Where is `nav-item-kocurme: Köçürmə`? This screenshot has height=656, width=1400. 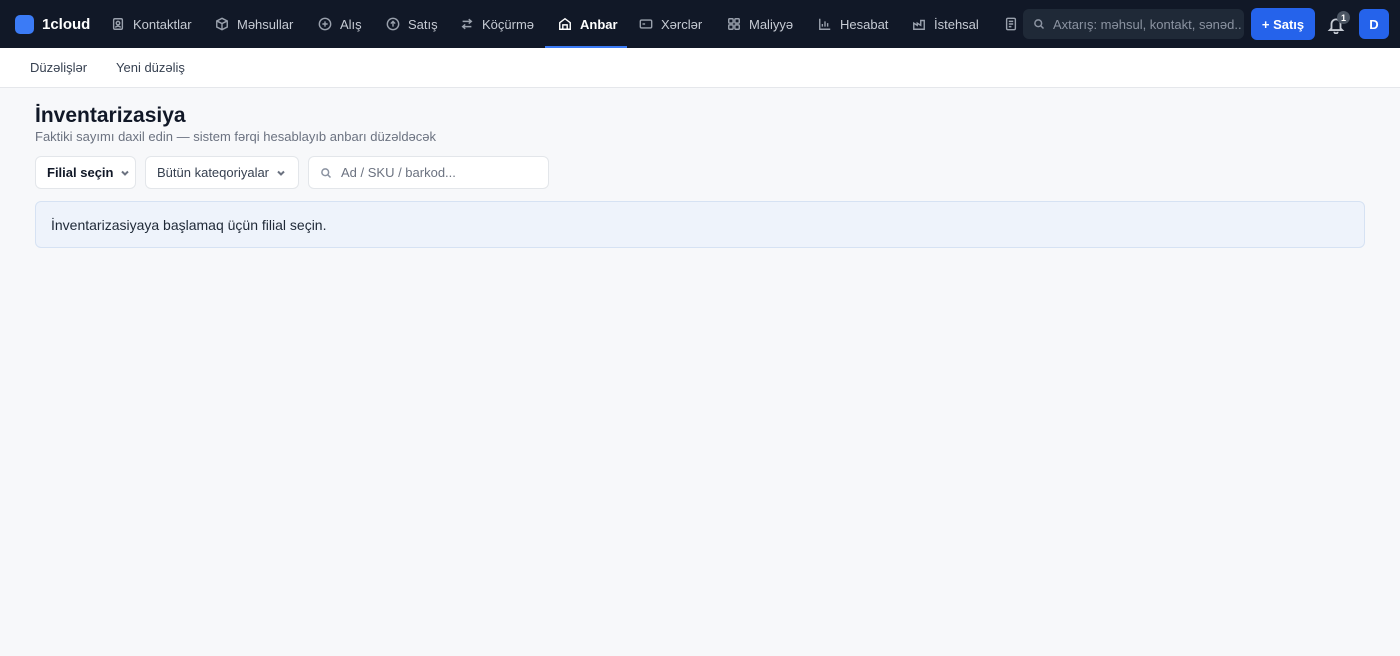 nav-item-kocurme: Köçürmə is located at coordinates (497, 24).